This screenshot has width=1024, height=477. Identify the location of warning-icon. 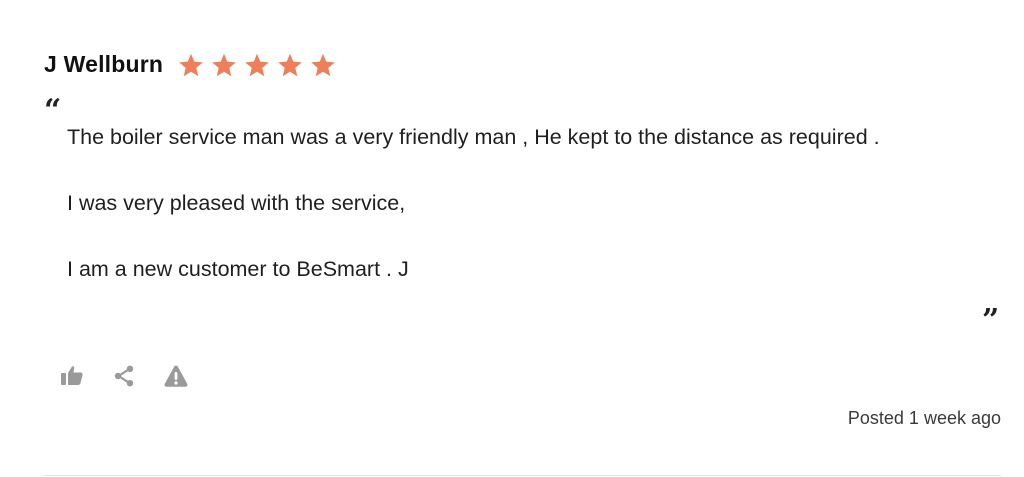
(176, 376).